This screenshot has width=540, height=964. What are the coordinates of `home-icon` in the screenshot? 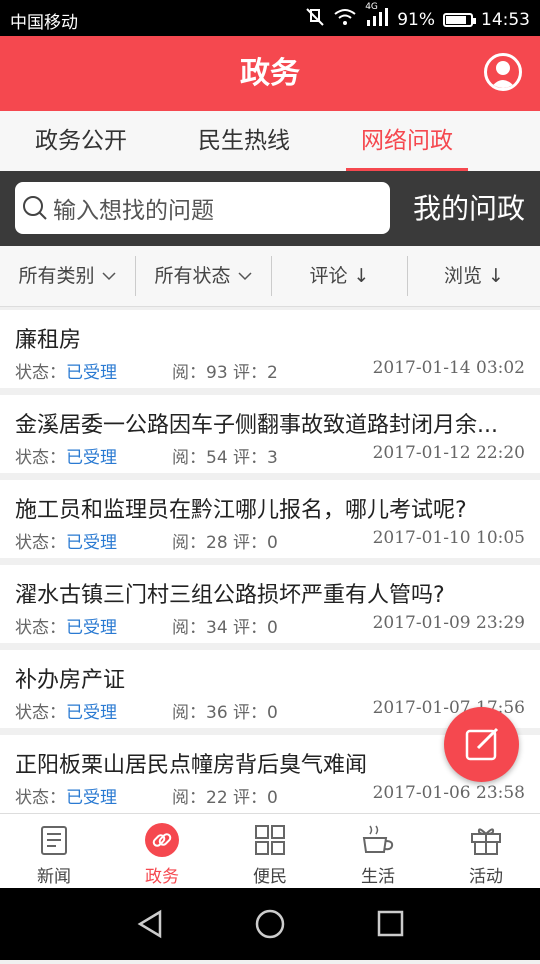 It's located at (270, 924).